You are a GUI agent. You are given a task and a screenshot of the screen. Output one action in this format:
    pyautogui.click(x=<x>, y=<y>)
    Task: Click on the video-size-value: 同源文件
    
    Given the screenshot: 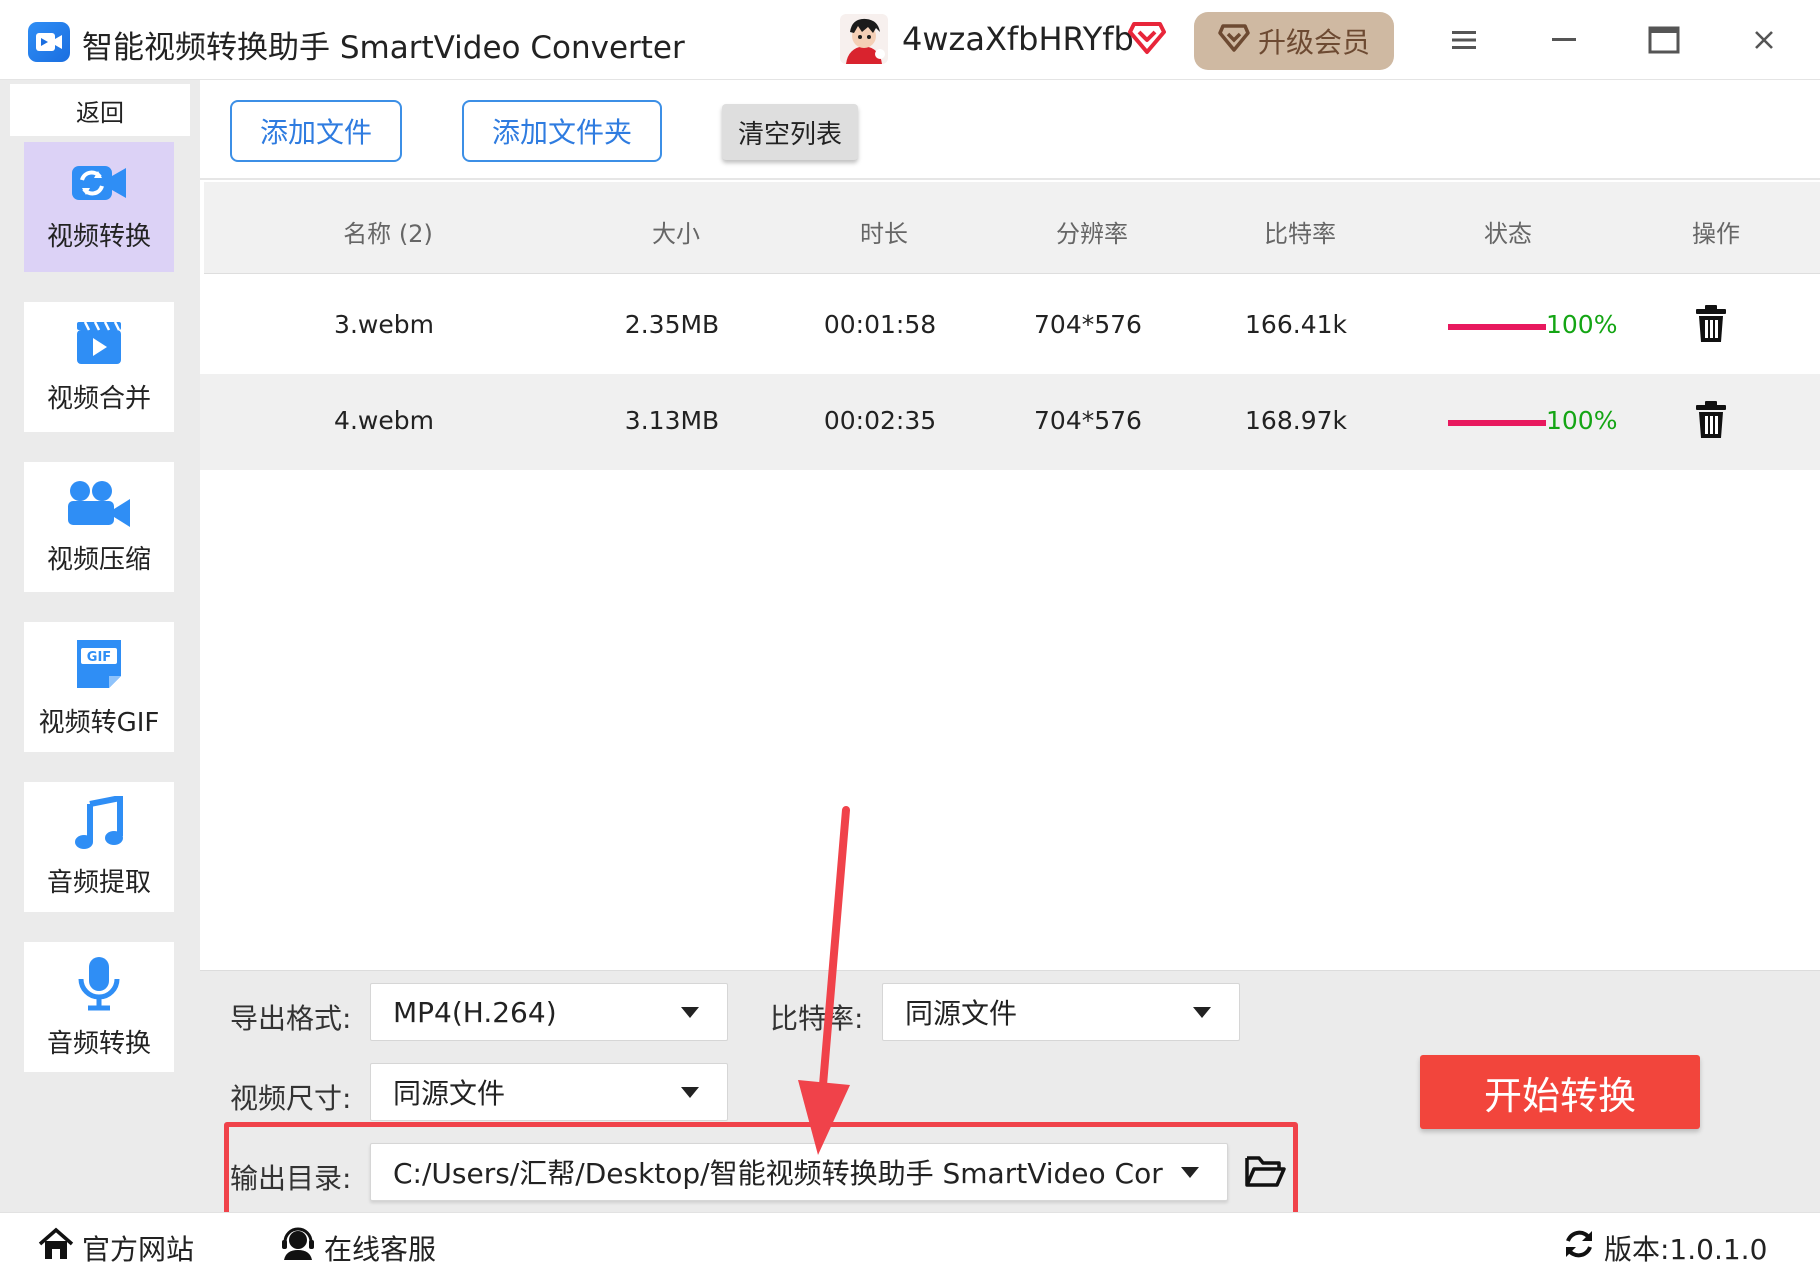 What is the action you would take?
    pyautogui.click(x=449, y=1093)
    